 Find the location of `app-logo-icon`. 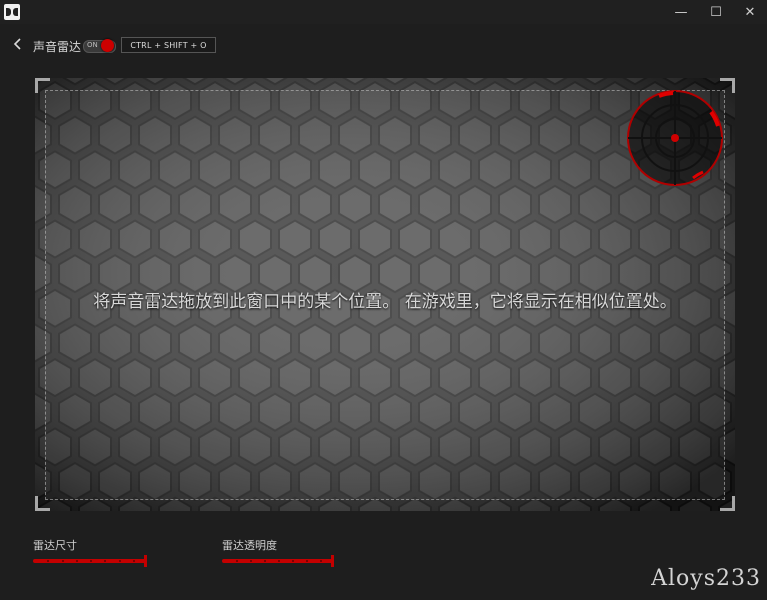

app-logo-icon is located at coordinates (12, 12).